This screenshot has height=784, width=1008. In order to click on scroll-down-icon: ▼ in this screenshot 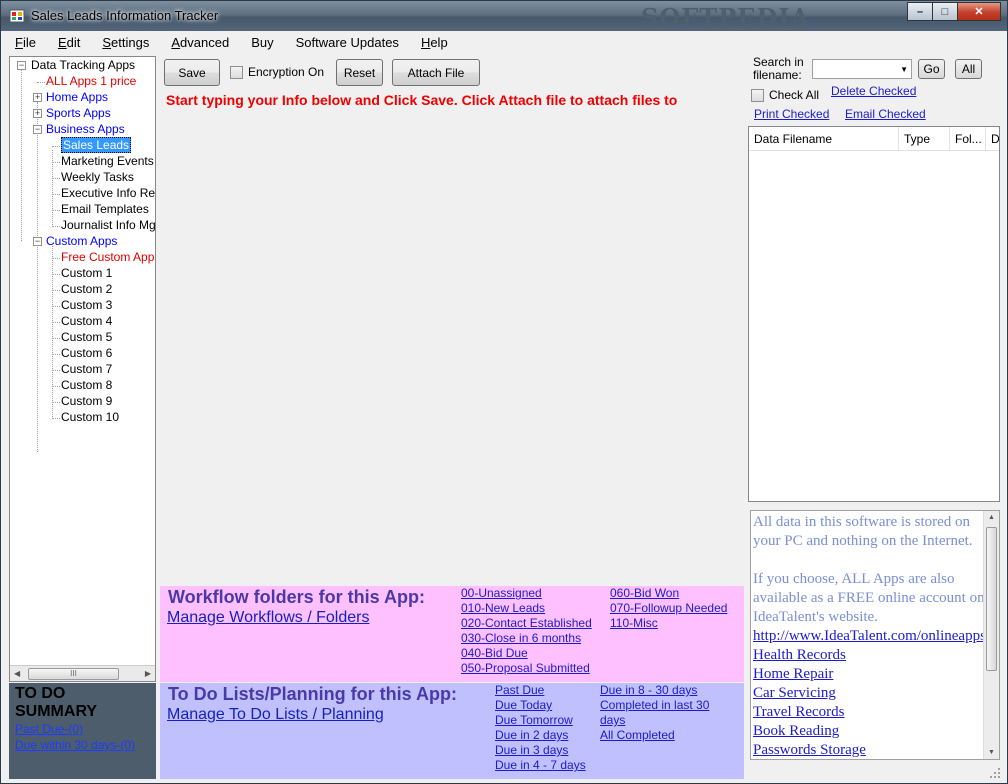, I will do `click(991, 752)`.